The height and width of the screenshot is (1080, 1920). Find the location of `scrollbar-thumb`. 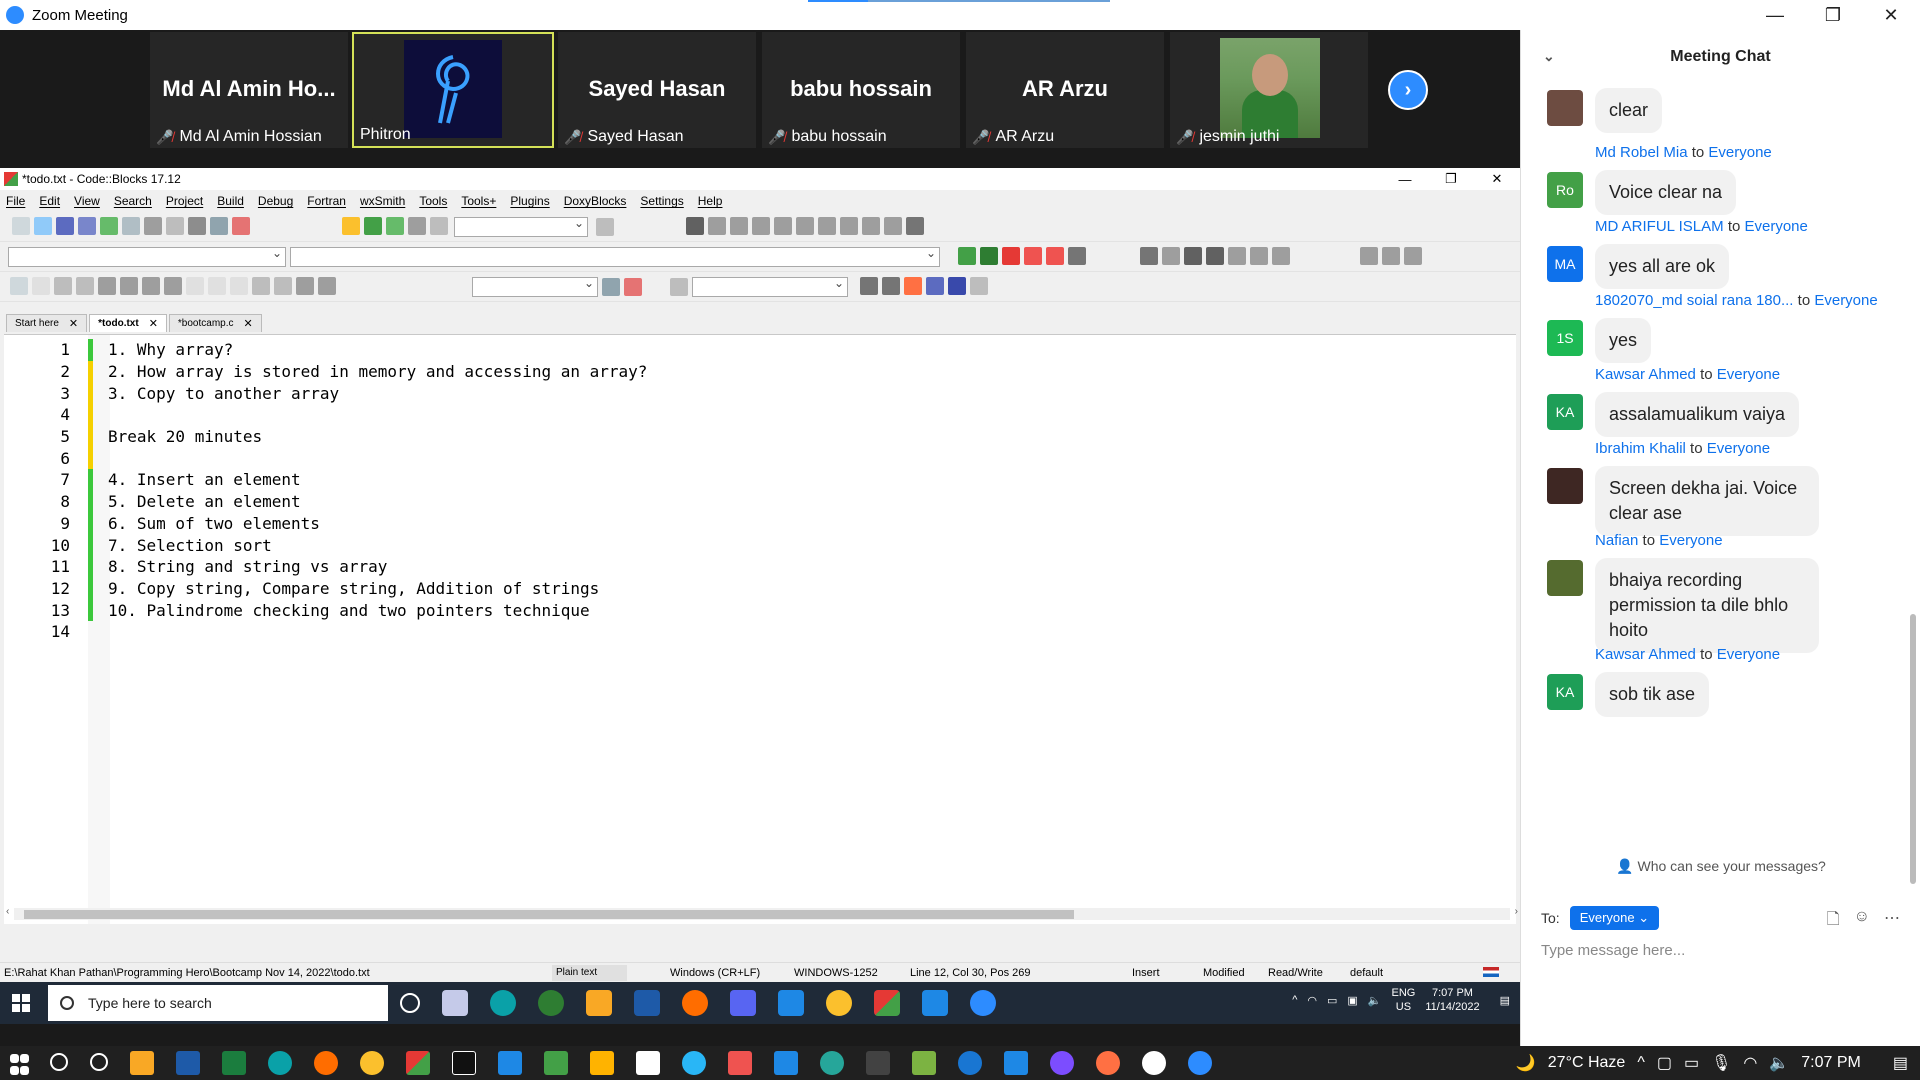

scrollbar-thumb is located at coordinates (549, 914).